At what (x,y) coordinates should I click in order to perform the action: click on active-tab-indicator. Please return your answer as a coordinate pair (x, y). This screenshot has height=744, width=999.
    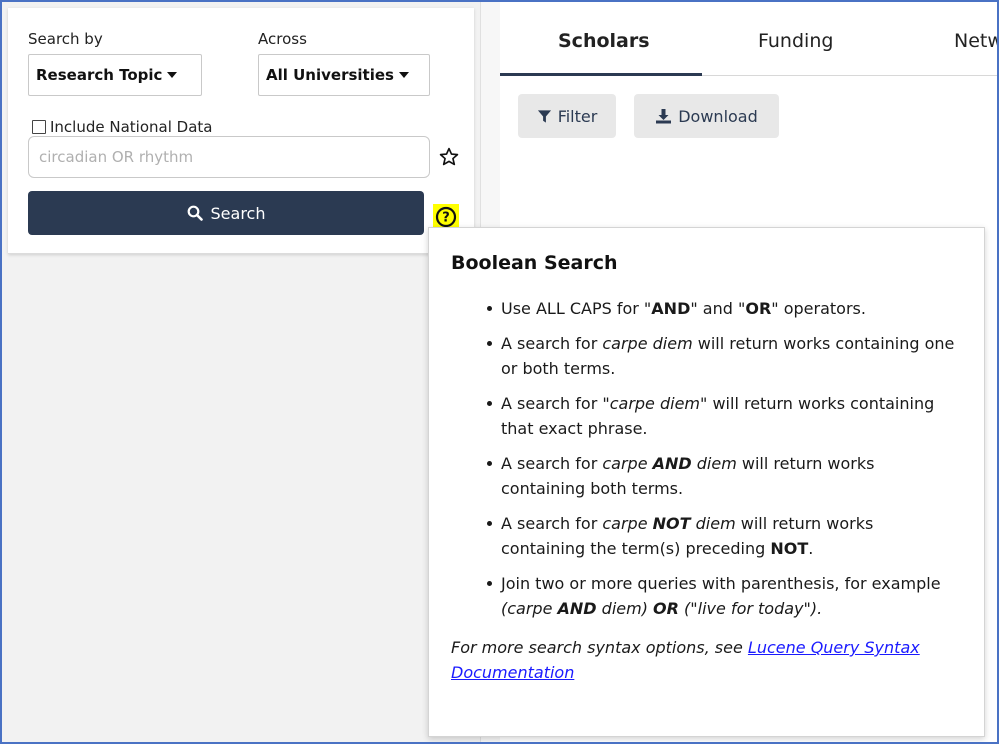
    Looking at the image, I should click on (601, 74).